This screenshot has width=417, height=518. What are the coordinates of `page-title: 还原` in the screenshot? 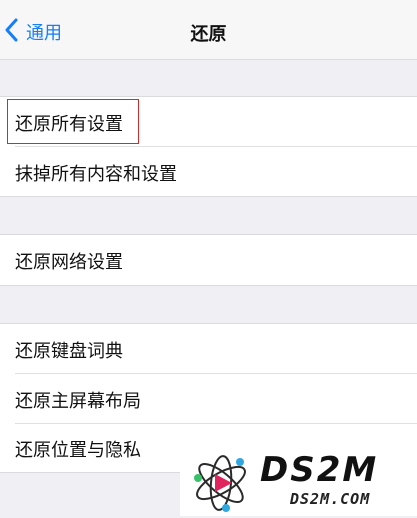 It's located at (208, 34).